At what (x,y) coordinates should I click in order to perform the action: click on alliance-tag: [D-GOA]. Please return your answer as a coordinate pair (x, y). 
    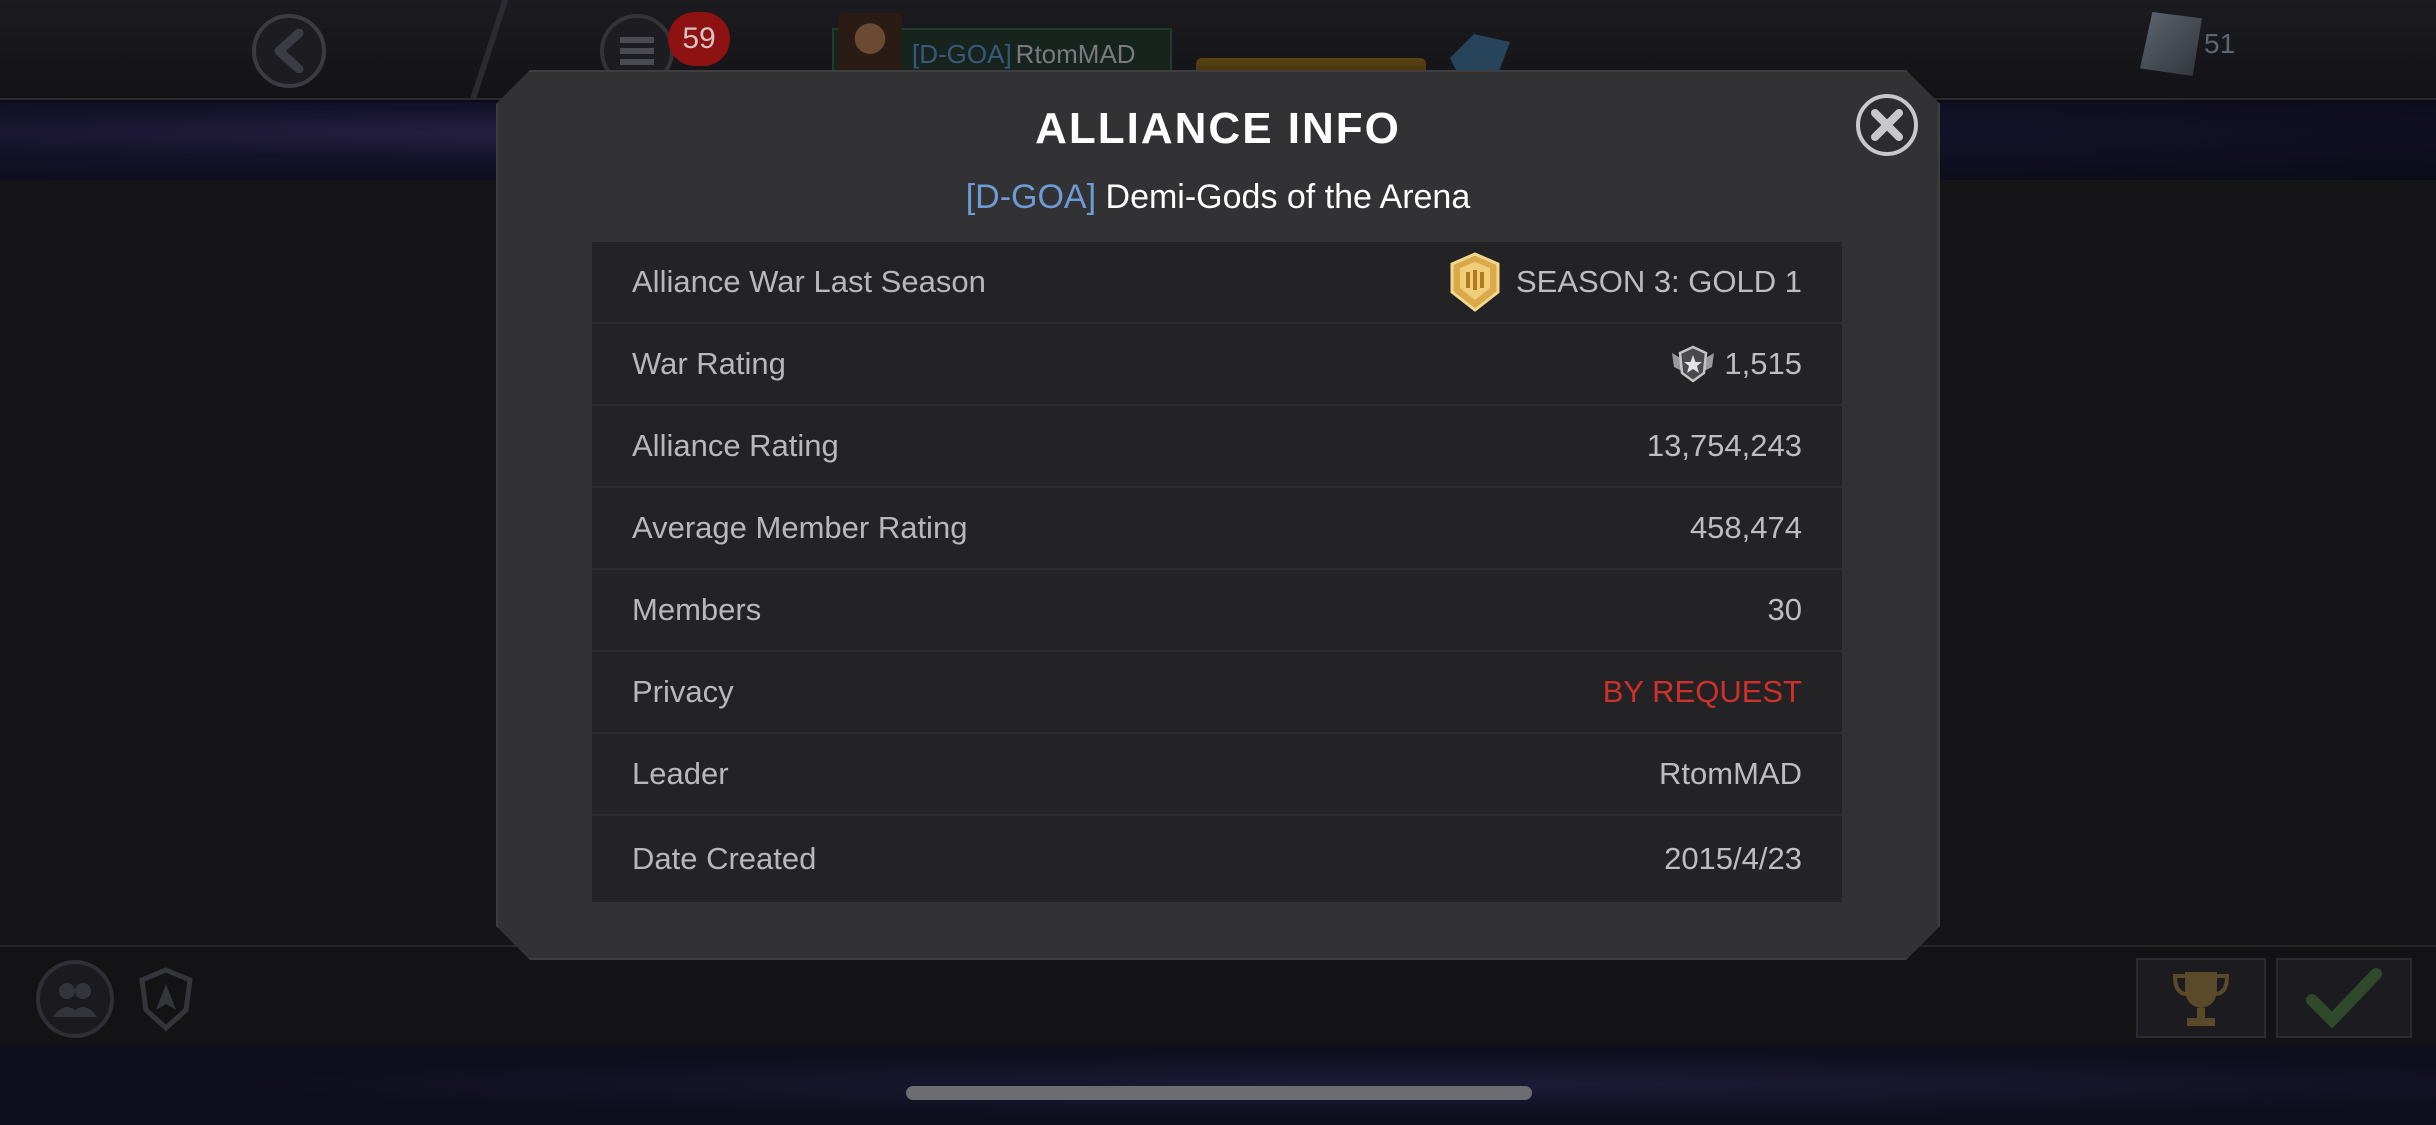
    Looking at the image, I should click on (1031, 197).